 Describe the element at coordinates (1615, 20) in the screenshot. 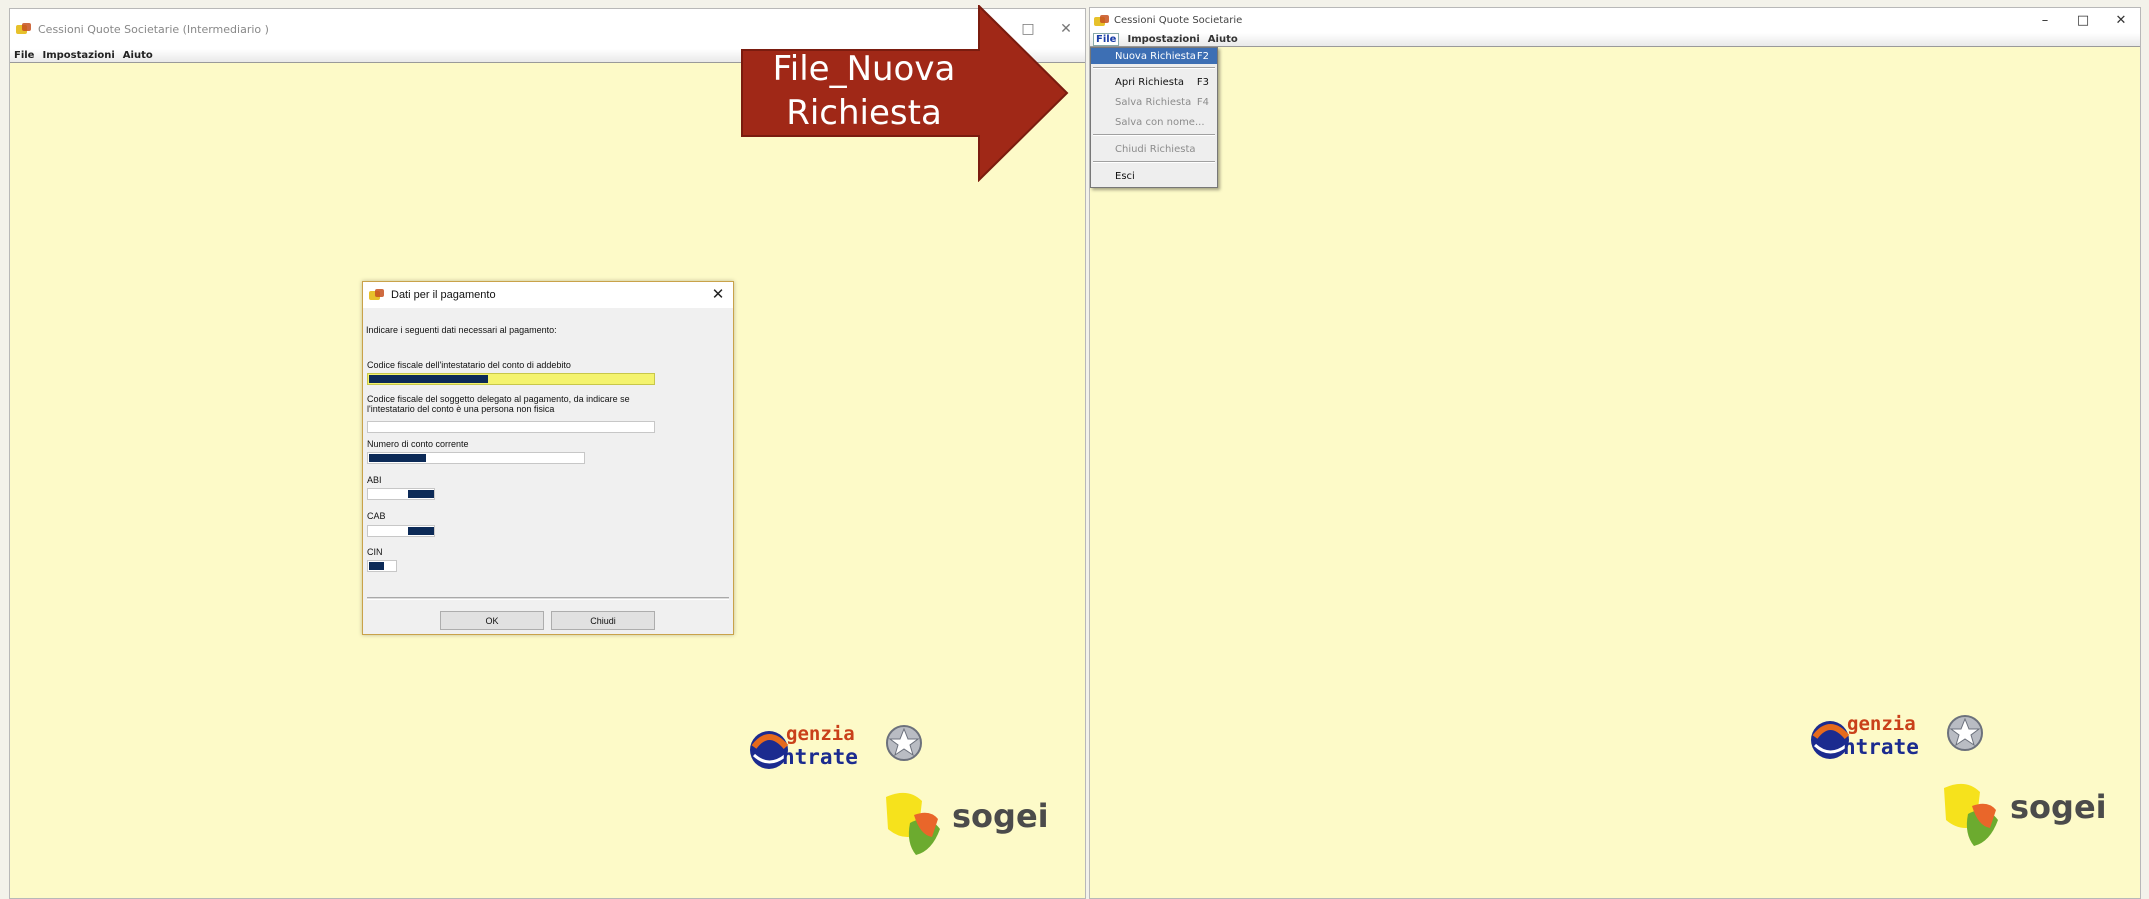

I see `right-window-titlebar: Cessioni Quote Societarie – □ ✕` at that location.